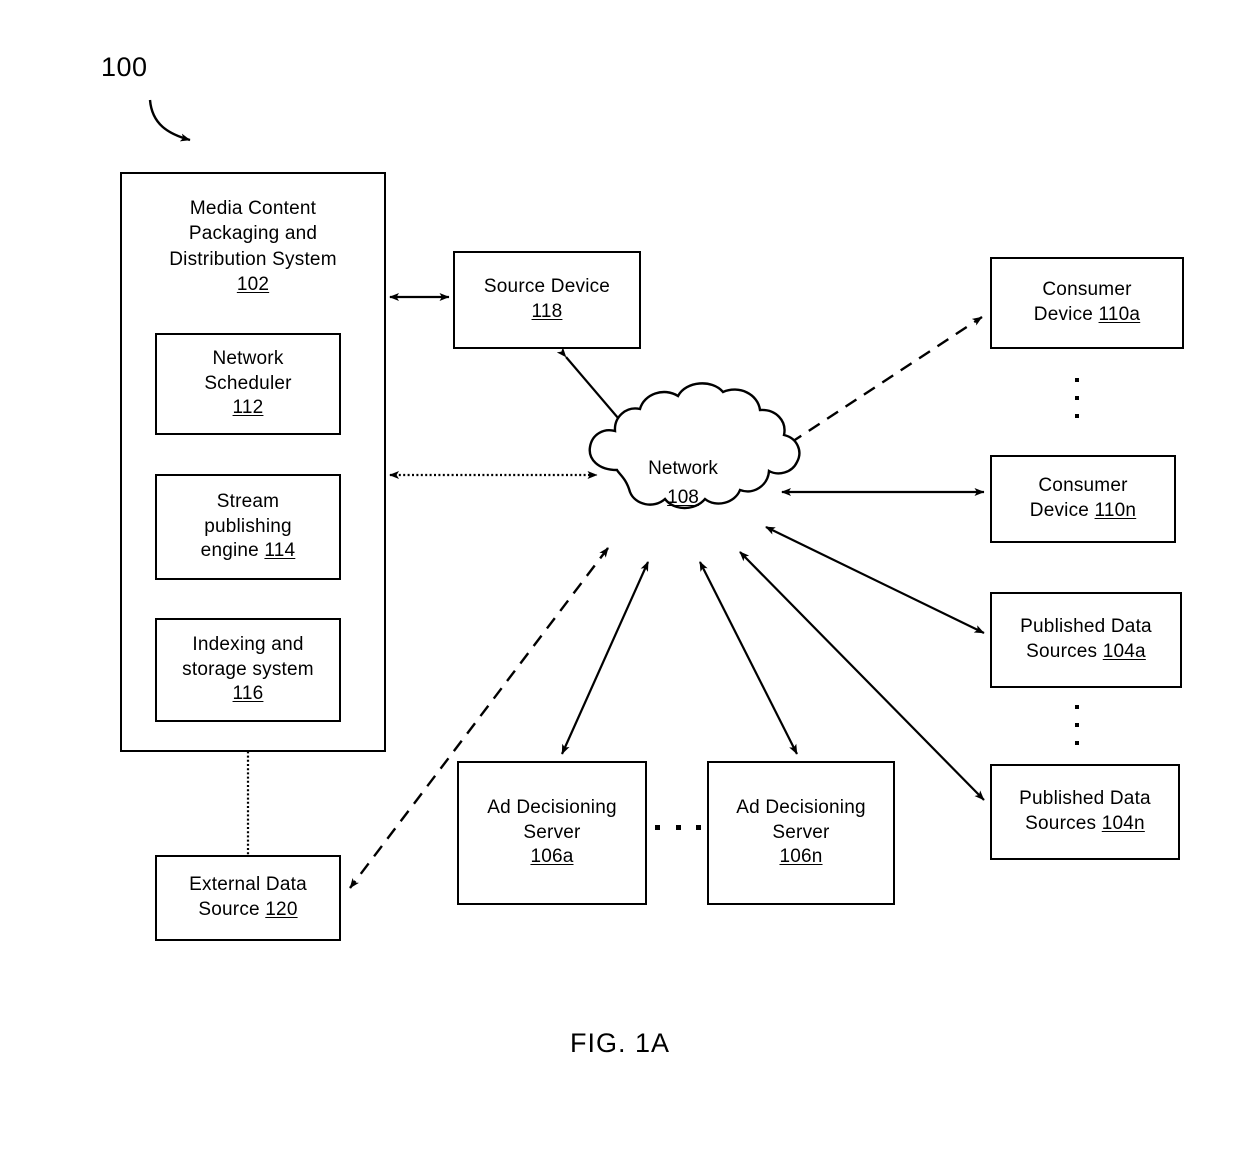  Describe the element at coordinates (253, 259) in the screenshot. I see `system-title-line-3: Distribution System` at that location.